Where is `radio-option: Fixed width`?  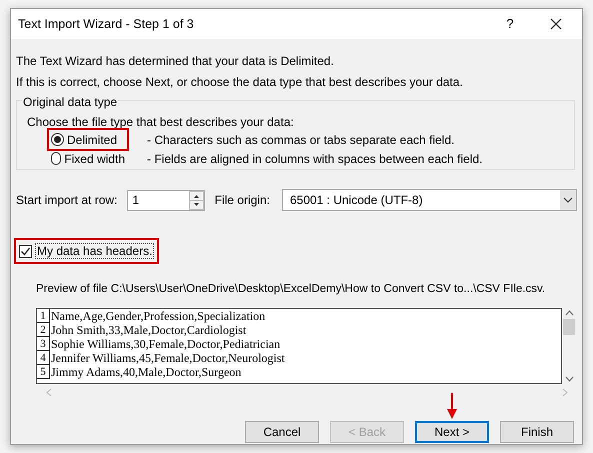
radio-option: Fixed width is located at coordinates (88, 158).